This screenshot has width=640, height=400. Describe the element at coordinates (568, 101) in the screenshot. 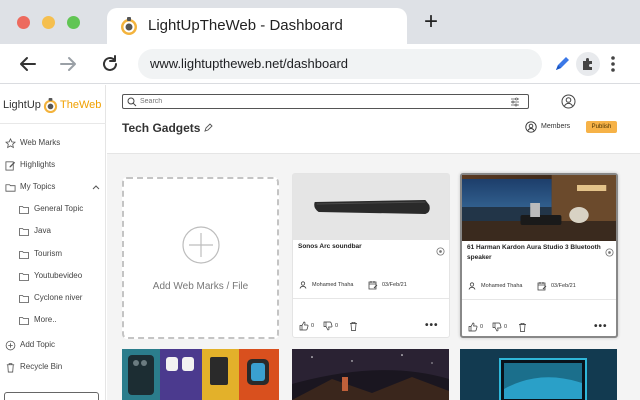

I see `user-profile-icon` at that location.